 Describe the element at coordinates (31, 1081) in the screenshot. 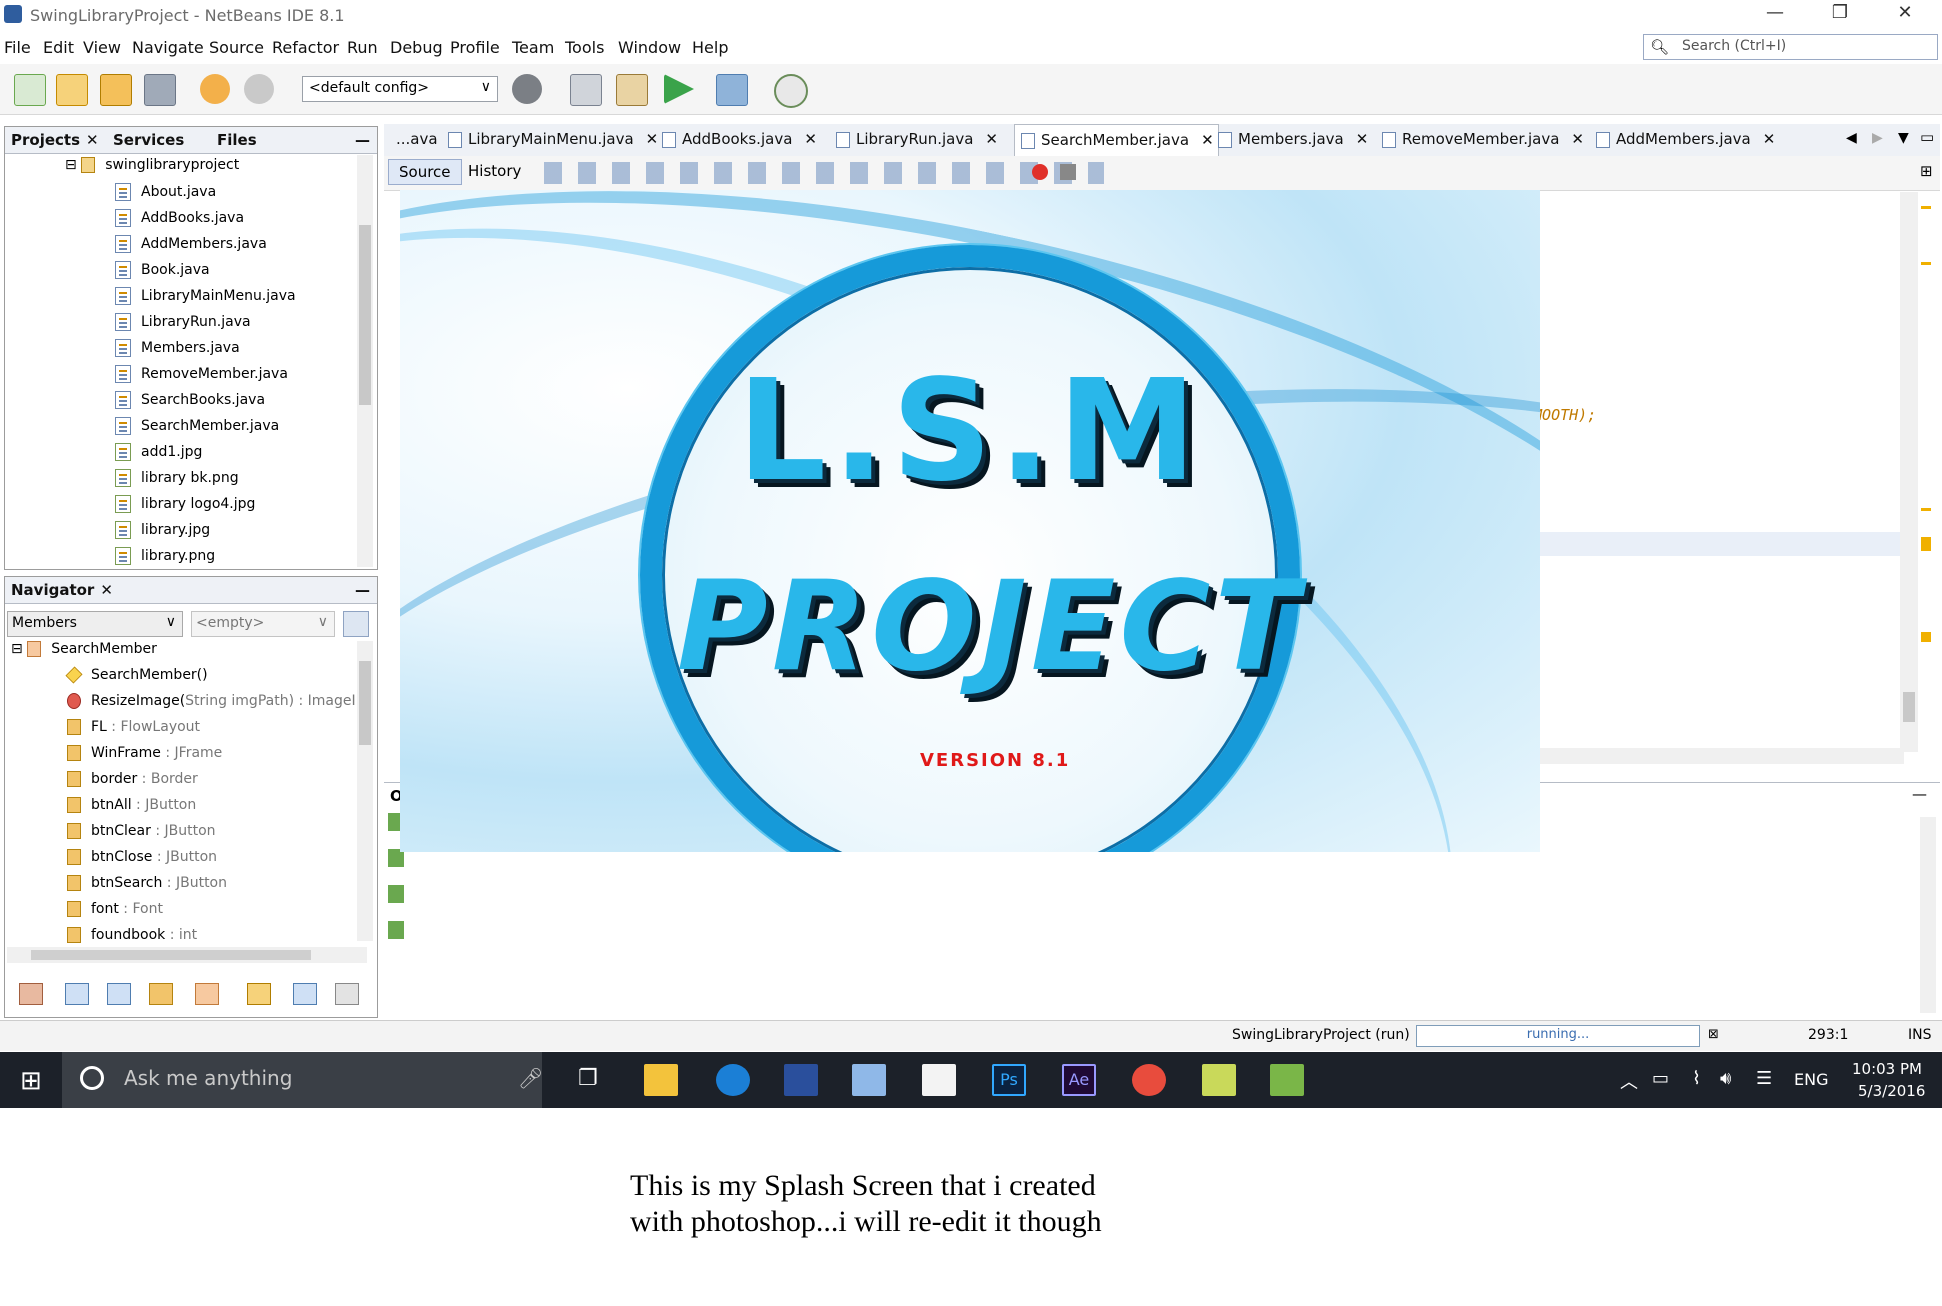

I see `windows-start-icon: ⊞` at that location.